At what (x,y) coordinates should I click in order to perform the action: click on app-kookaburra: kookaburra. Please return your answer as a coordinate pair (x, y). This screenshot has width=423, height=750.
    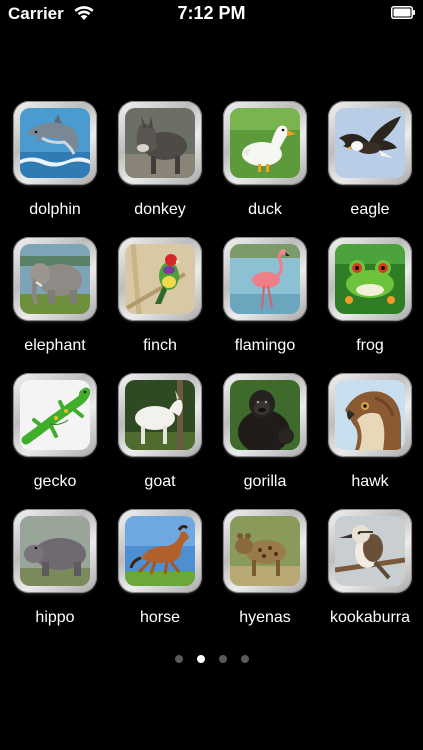
    Looking at the image, I should click on (369, 575).